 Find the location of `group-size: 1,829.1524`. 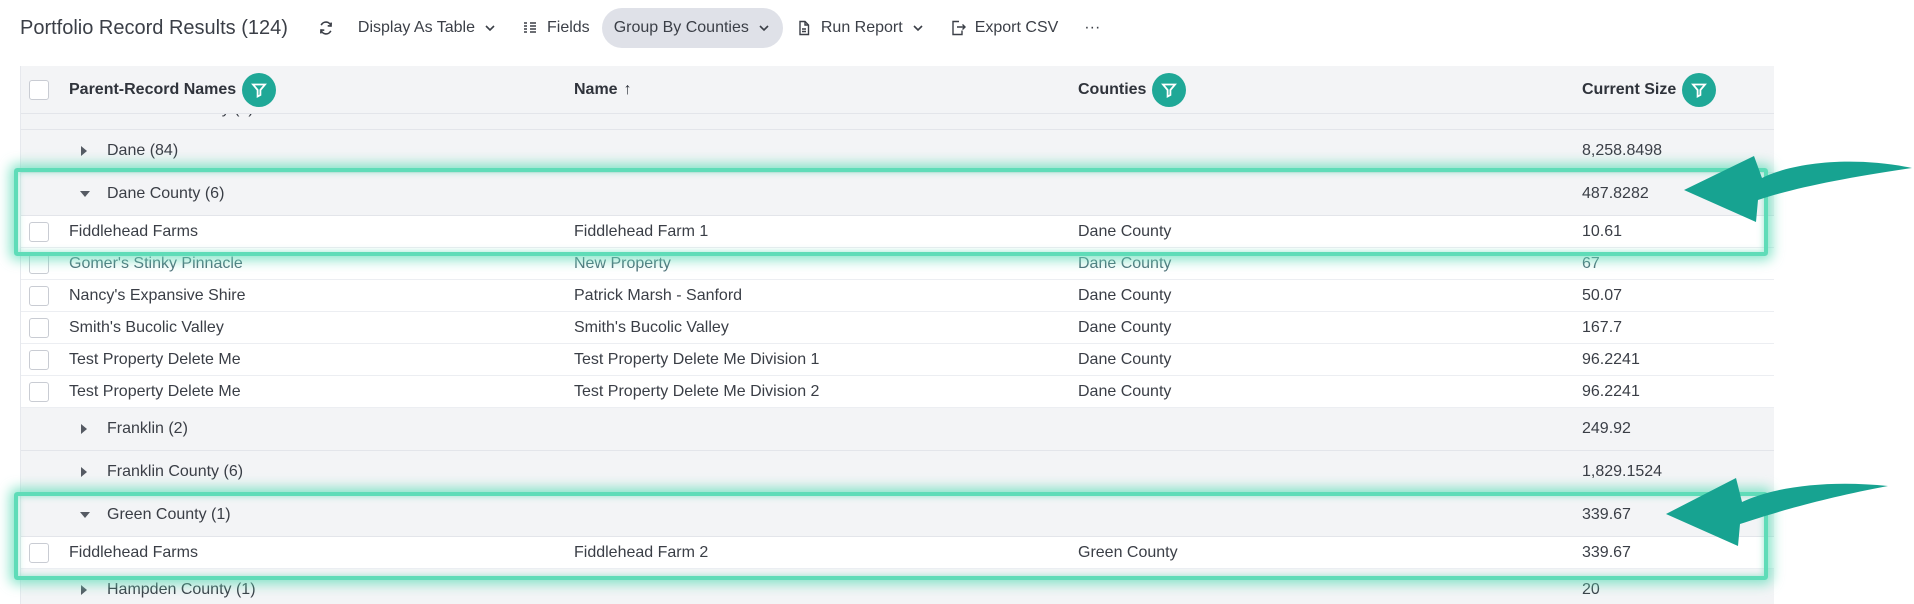

group-size: 1,829.1524 is located at coordinates (1622, 471).